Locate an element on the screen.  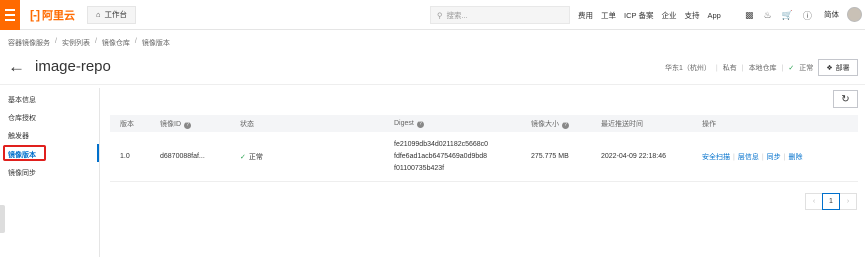
refresh-icon: ↻ is located at coordinates (845, 99).